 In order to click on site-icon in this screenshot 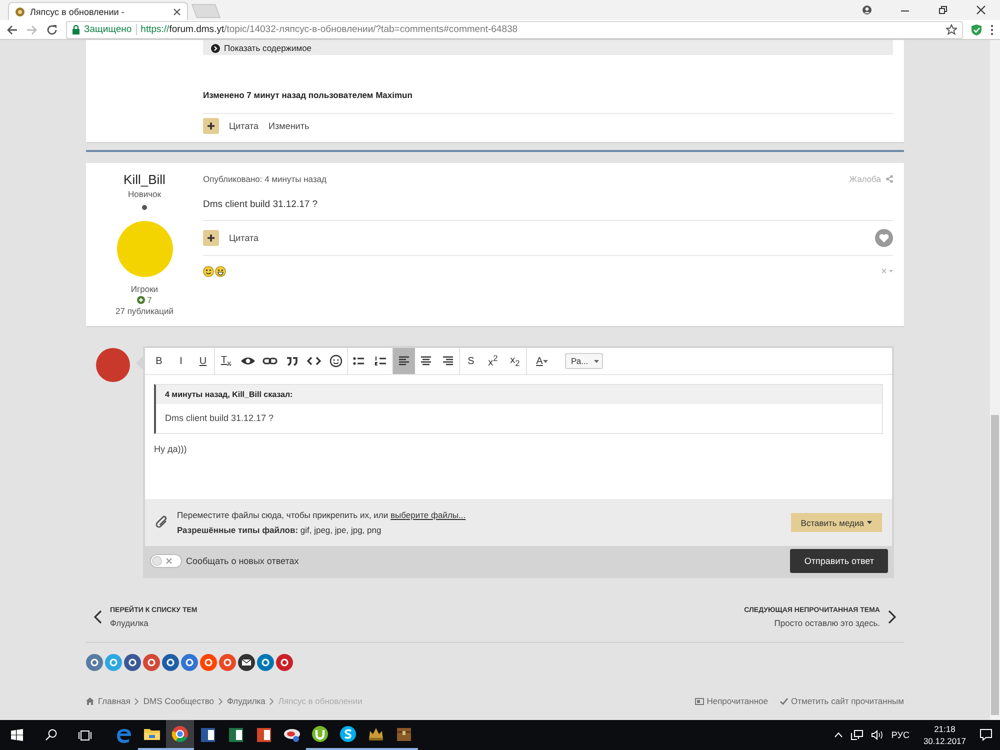, I will do `click(20, 11)`.